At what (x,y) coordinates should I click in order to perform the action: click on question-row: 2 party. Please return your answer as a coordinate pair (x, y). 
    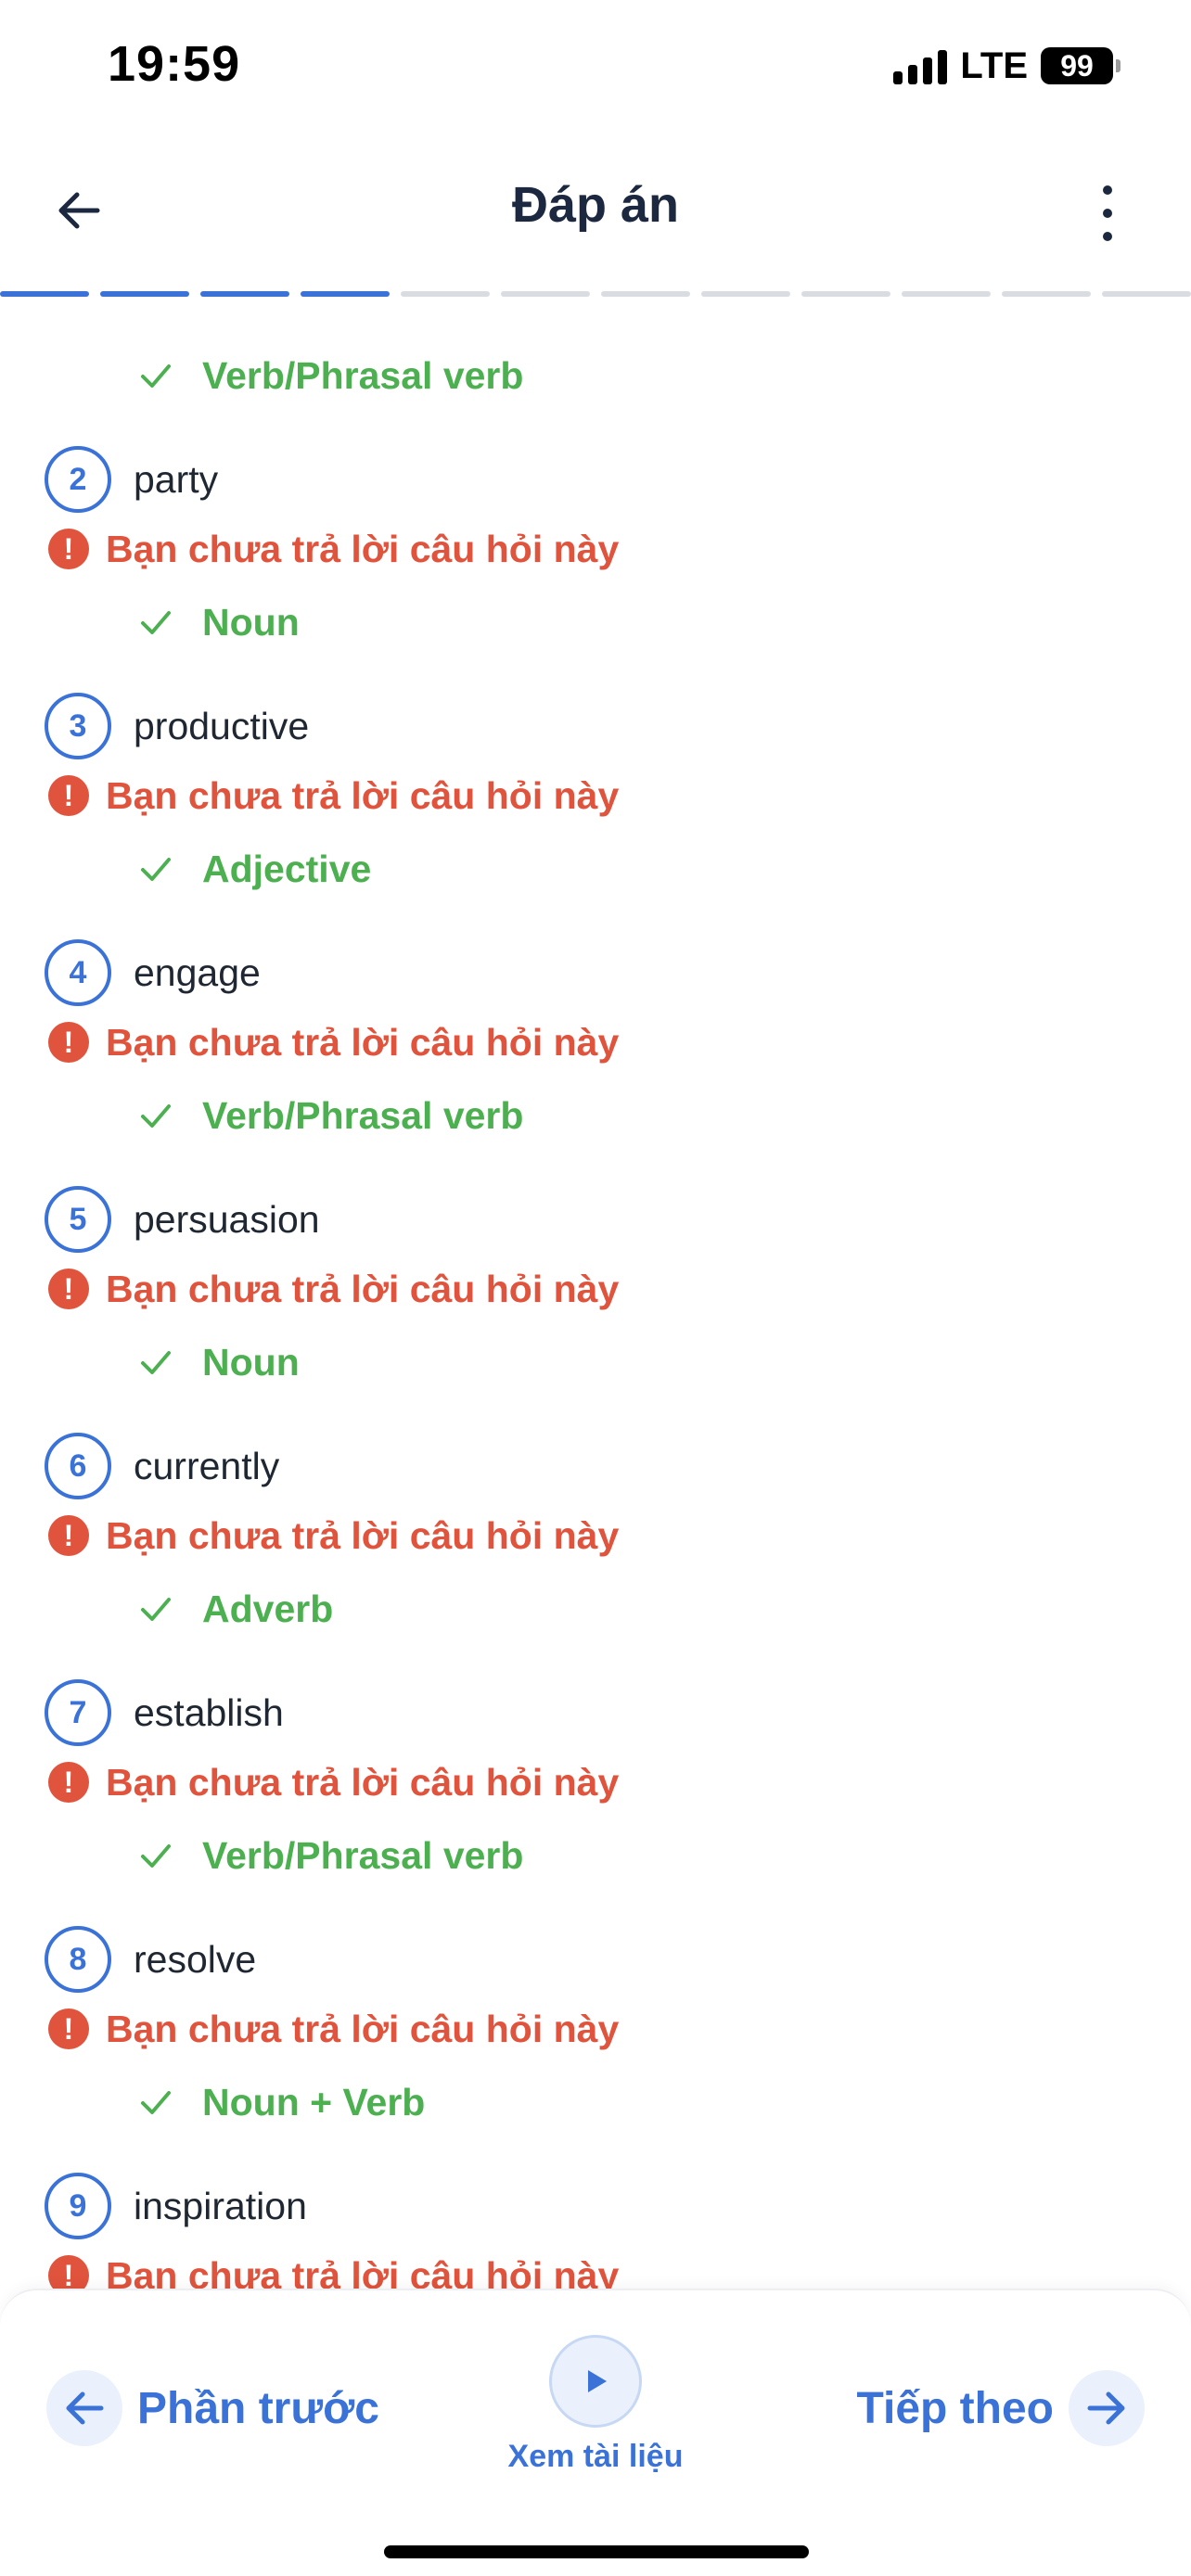
    Looking at the image, I should click on (595, 479).